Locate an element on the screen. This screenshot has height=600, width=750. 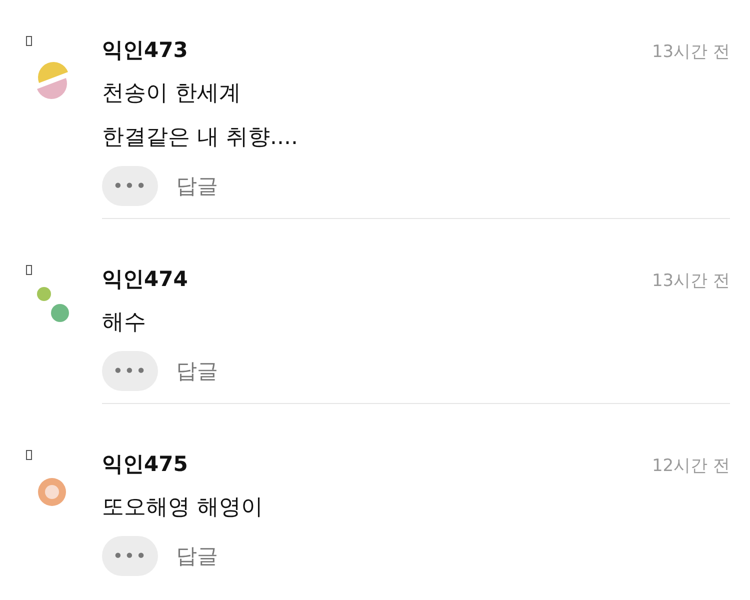
comment-text: 해수 is located at coordinates (124, 323).